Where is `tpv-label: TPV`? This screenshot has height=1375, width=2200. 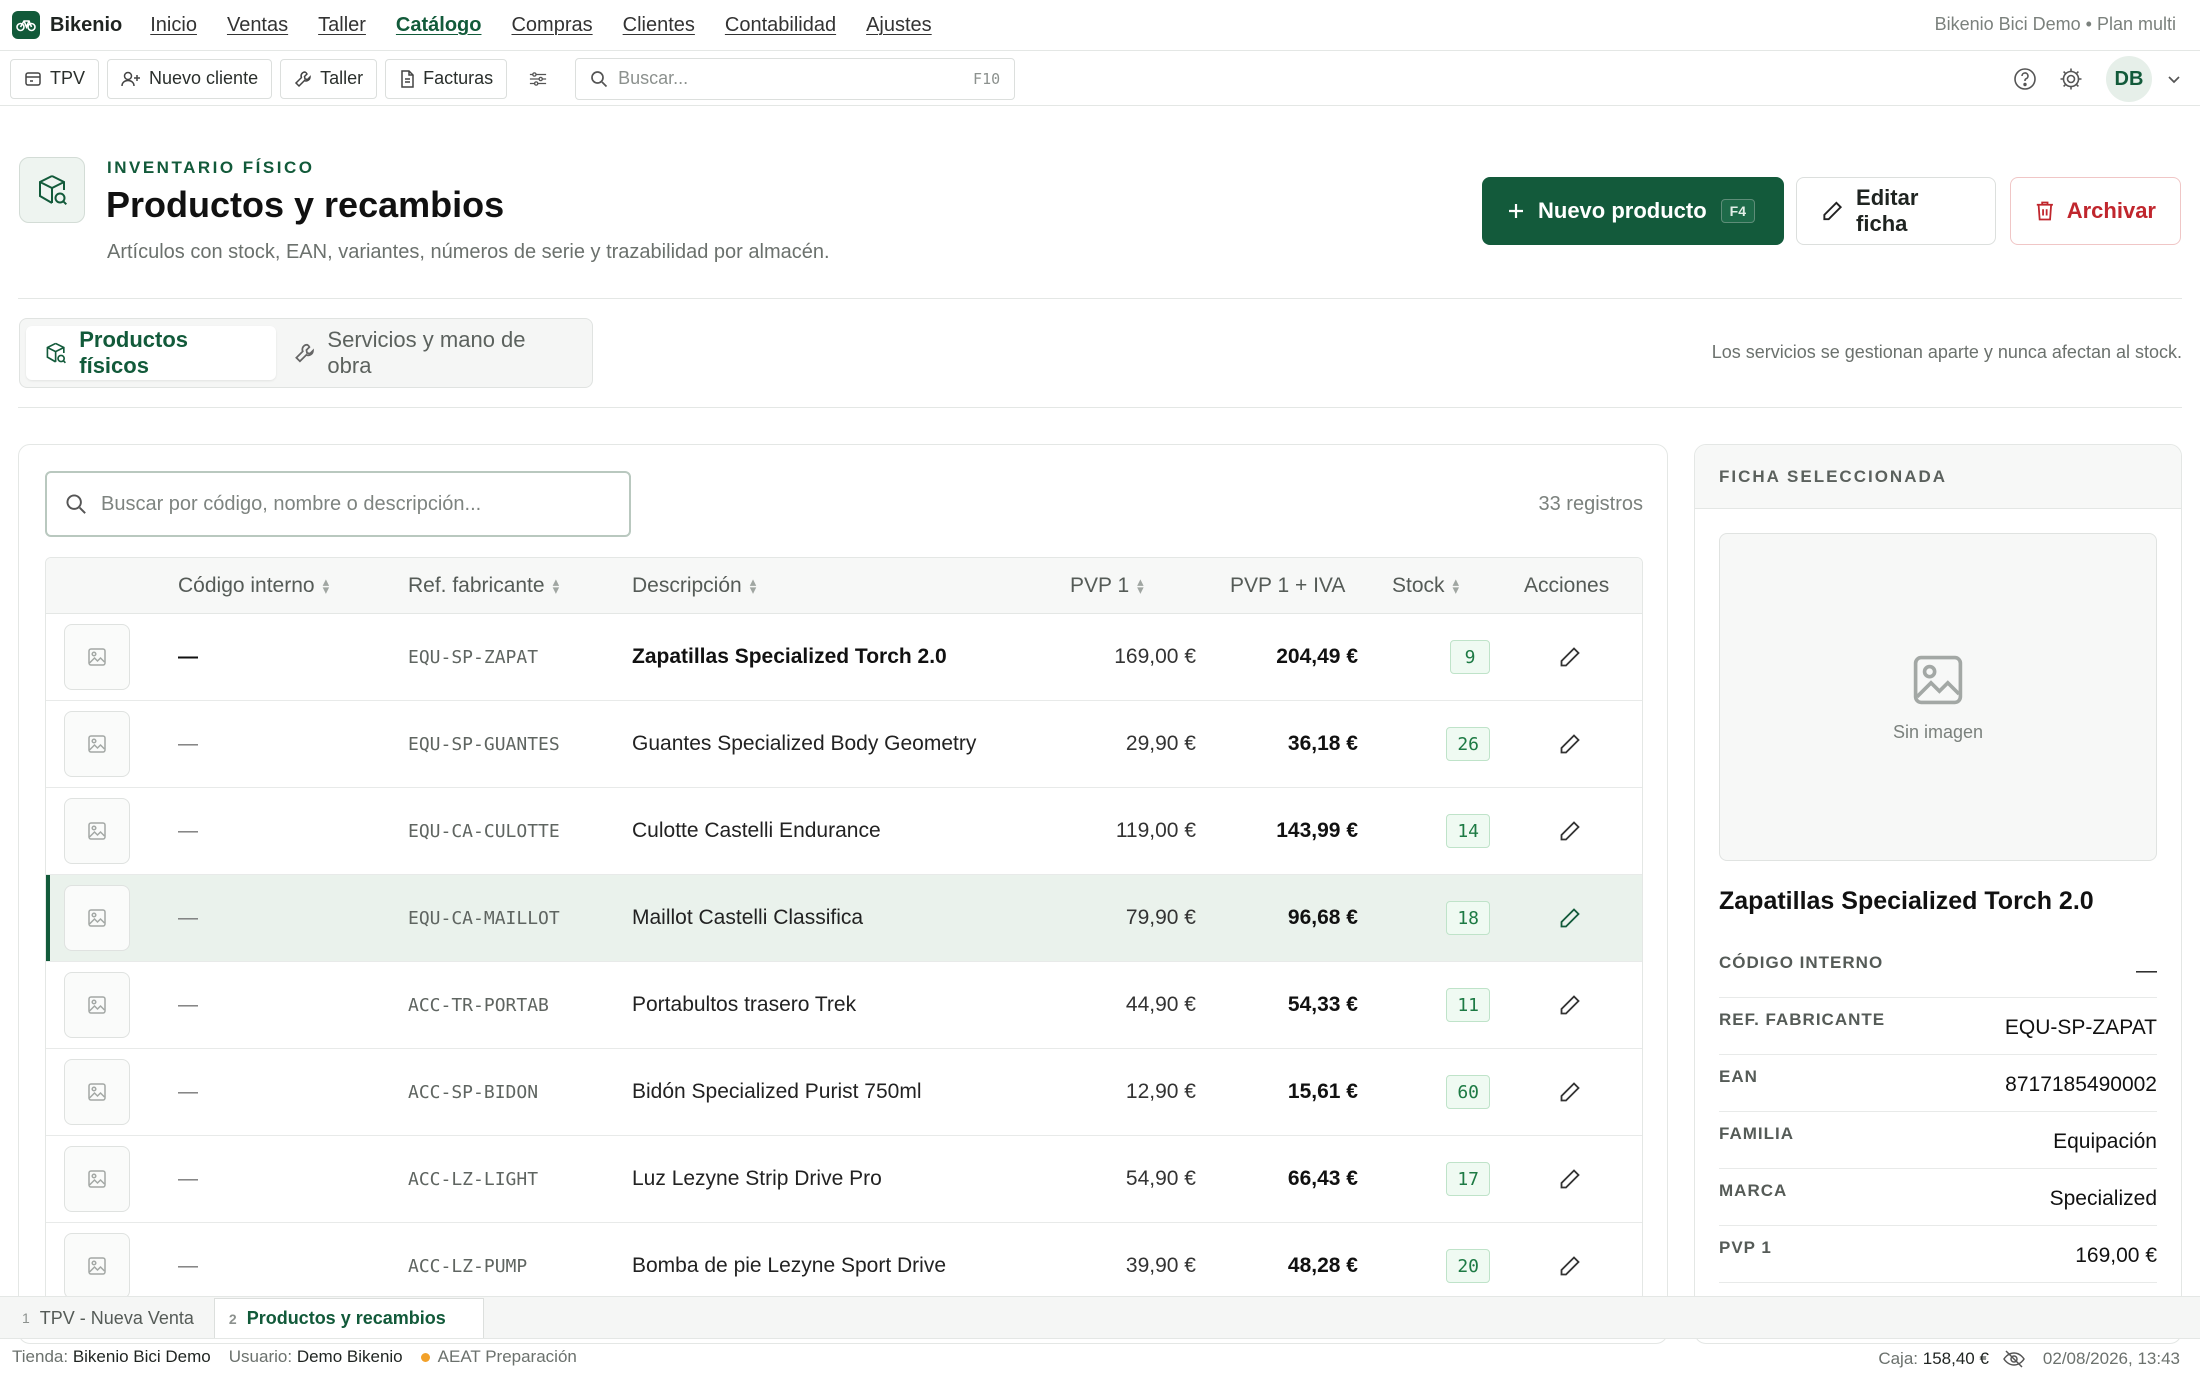 tpv-label: TPV is located at coordinates (68, 78).